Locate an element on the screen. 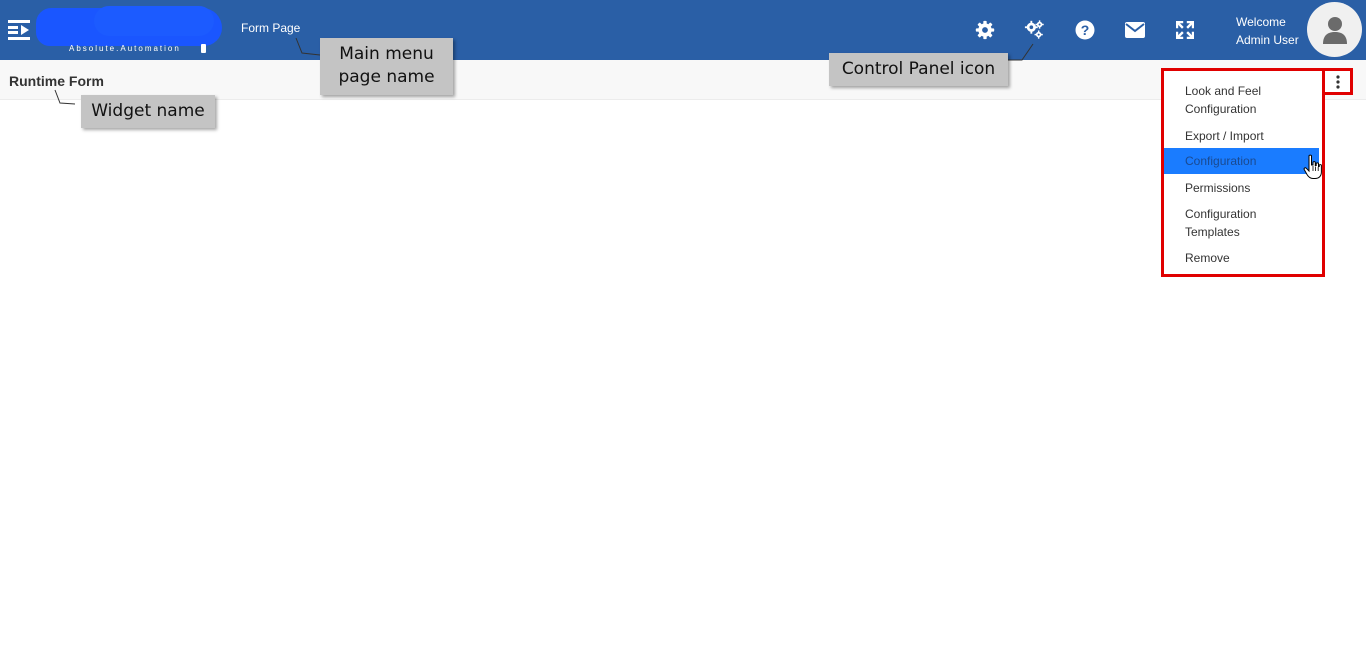  menu-item-remove: Remove is located at coordinates (1241, 258).